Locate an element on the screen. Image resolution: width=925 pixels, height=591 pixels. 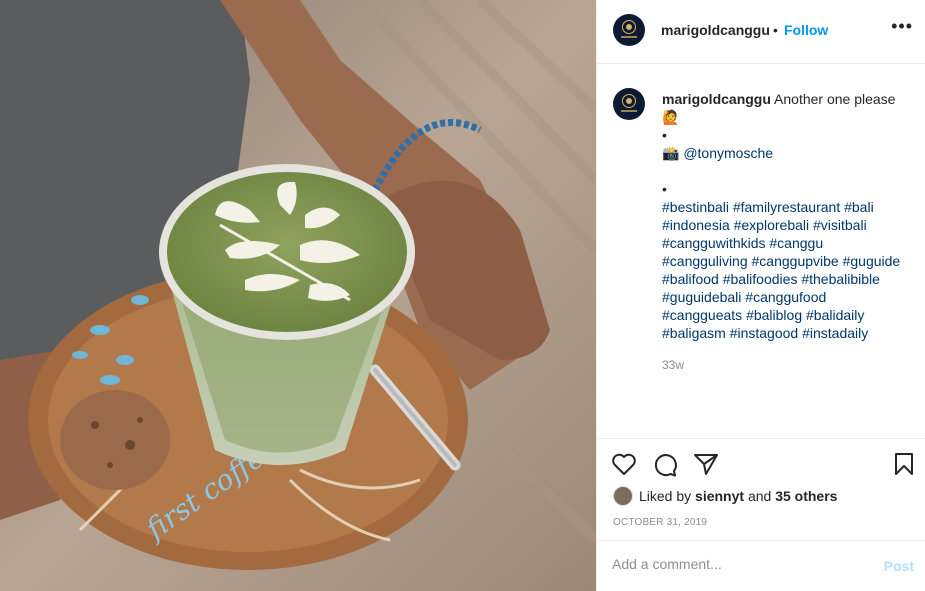
caption-avatar is located at coordinates (629, 104).